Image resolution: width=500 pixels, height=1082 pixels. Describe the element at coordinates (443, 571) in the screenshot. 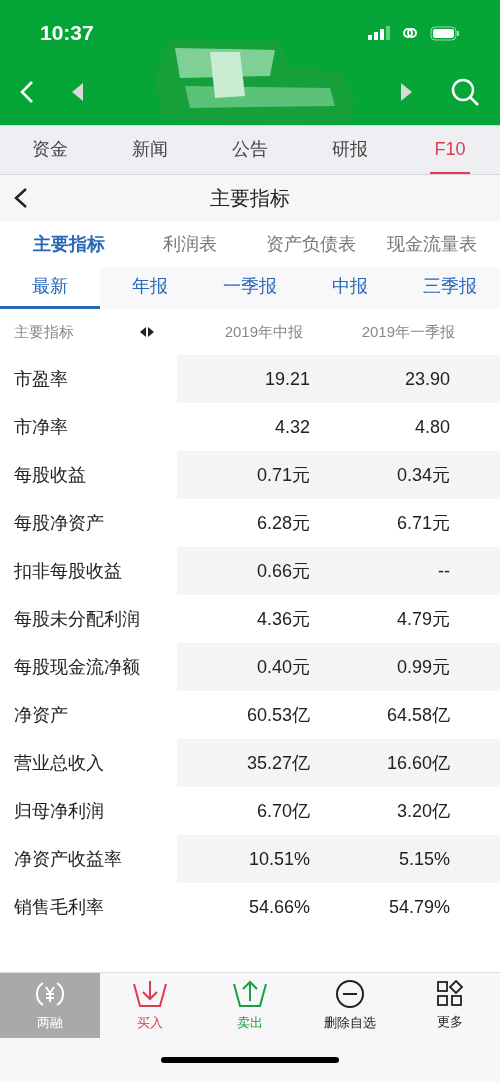

I see `table-cell-text: --` at that location.